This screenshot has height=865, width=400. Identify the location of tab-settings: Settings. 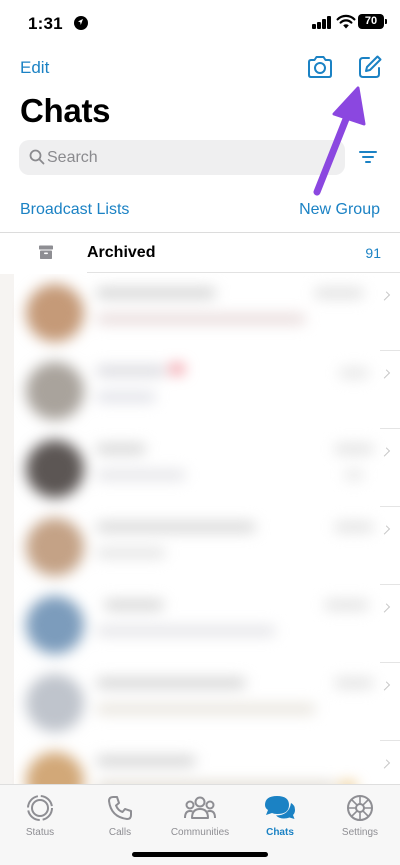
(360, 815).